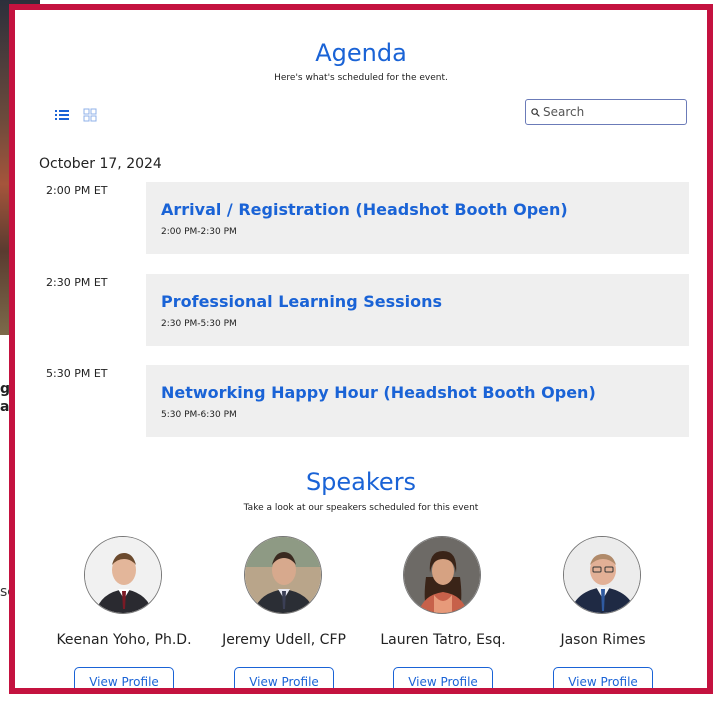  What do you see at coordinates (535, 112) in the screenshot?
I see `search-icon` at bounding box center [535, 112].